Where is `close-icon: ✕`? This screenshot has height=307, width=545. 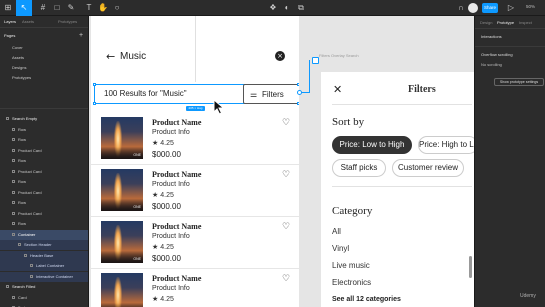 close-icon: ✕ is located at coordinates (337, 89).